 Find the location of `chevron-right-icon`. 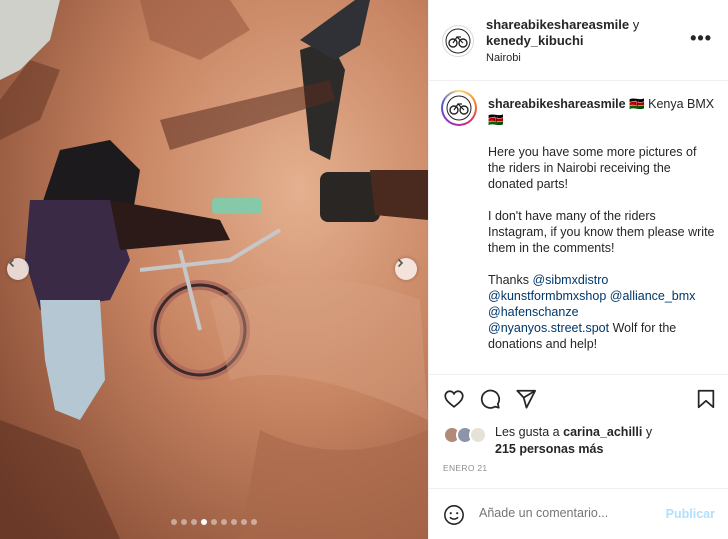

chevron-right-icon is located at coordinates (400, 263).